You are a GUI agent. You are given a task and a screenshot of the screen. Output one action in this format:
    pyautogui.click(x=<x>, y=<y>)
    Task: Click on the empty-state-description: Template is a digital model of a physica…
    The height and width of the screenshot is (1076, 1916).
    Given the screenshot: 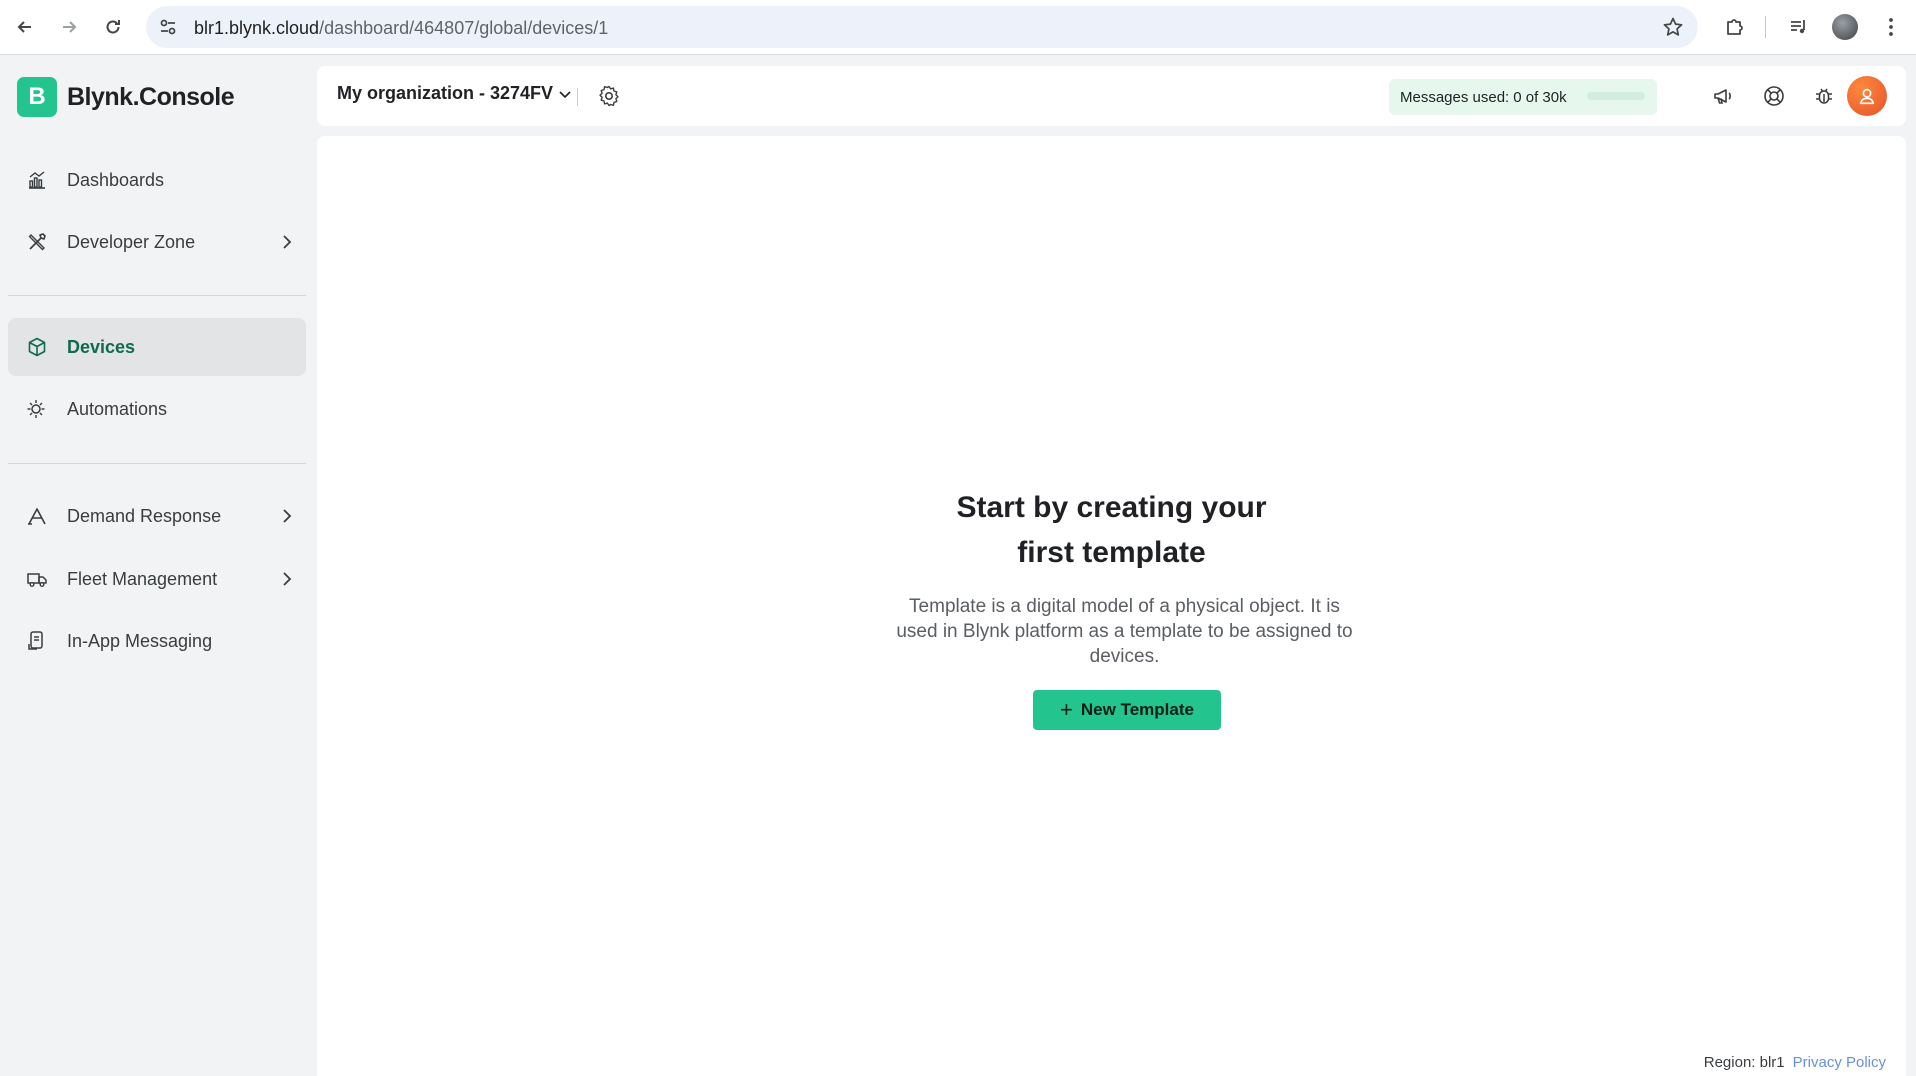 What is the action you would take?
    pyautogui.click(x=1124, y=631)
    